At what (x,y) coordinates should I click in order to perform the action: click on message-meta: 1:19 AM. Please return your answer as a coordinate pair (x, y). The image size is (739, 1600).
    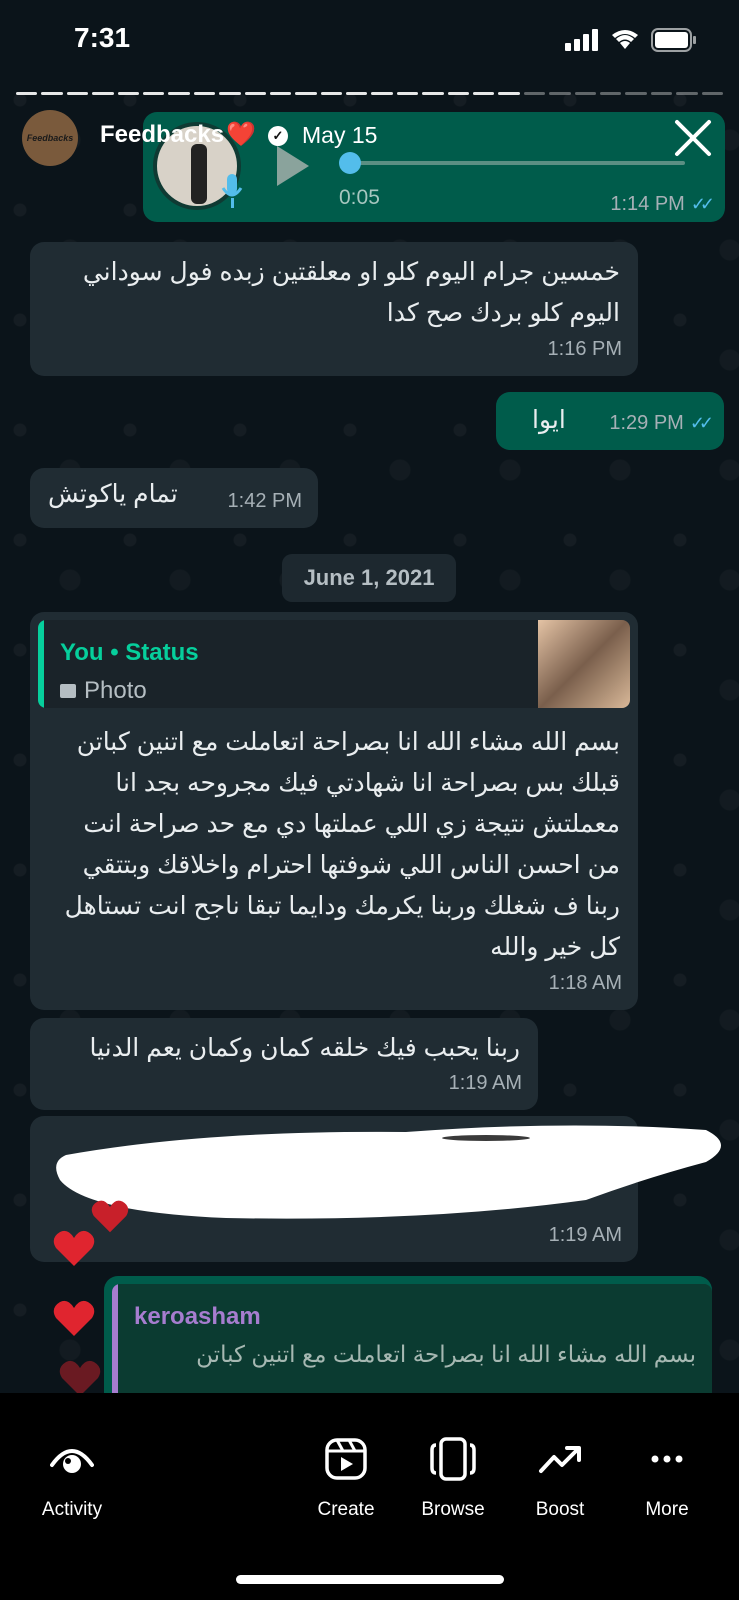
    Looking at the image, I should click on (485, 1083).